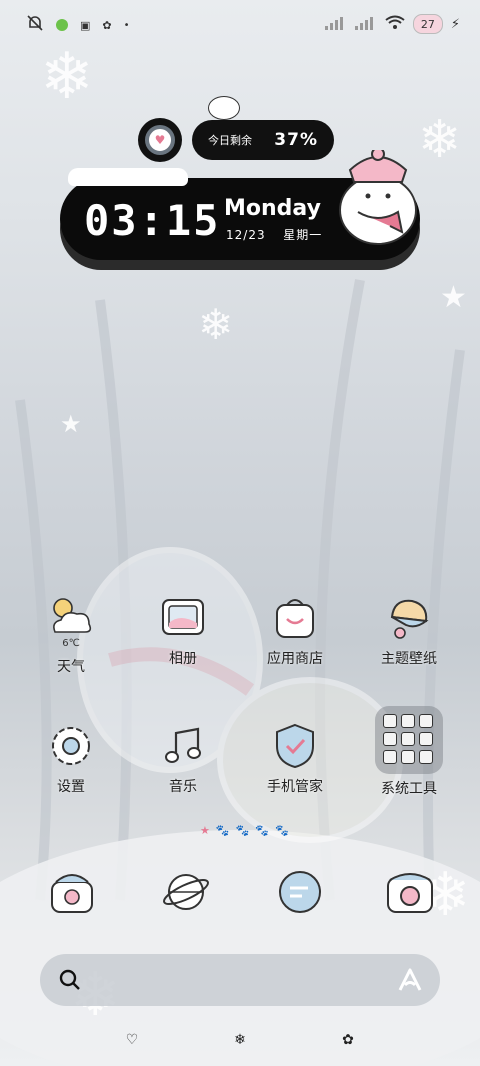 The image size is (480, 1066). I want to click on app-gallery: 相册, so click(183, 630).